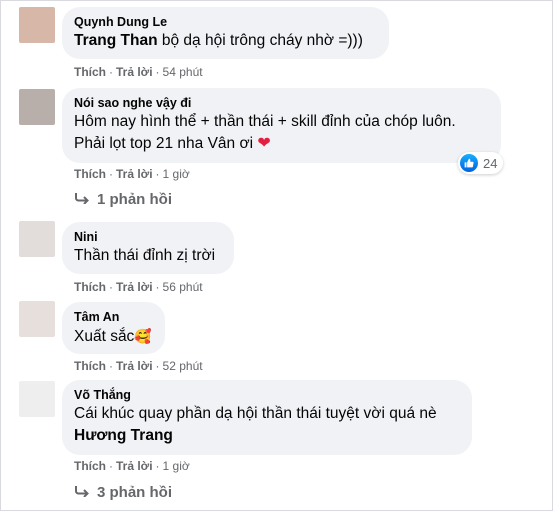  Describe the element at coordinates (225, 22) in the screenshot. I see `comment-author: Quynh Dung Le` at that location.